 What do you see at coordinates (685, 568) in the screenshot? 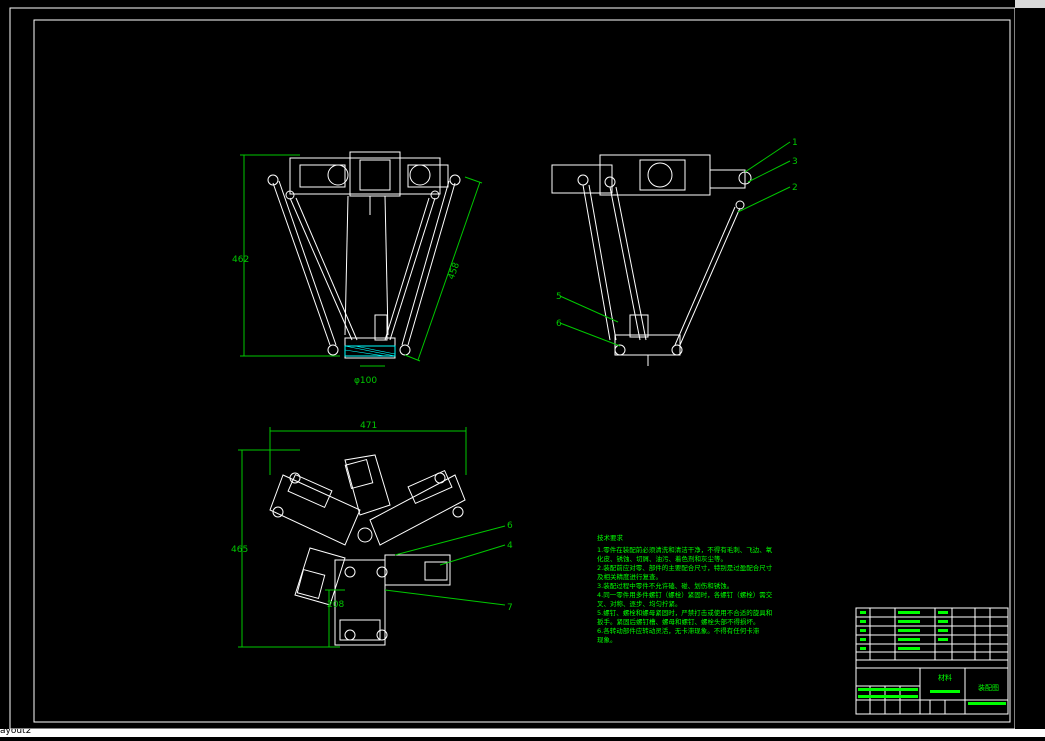
I see `tech-req-line: 2.装配前应对零、部件的主要配合尺寸，特别是过盈配合尺寸` at bounding box center [685, 568].